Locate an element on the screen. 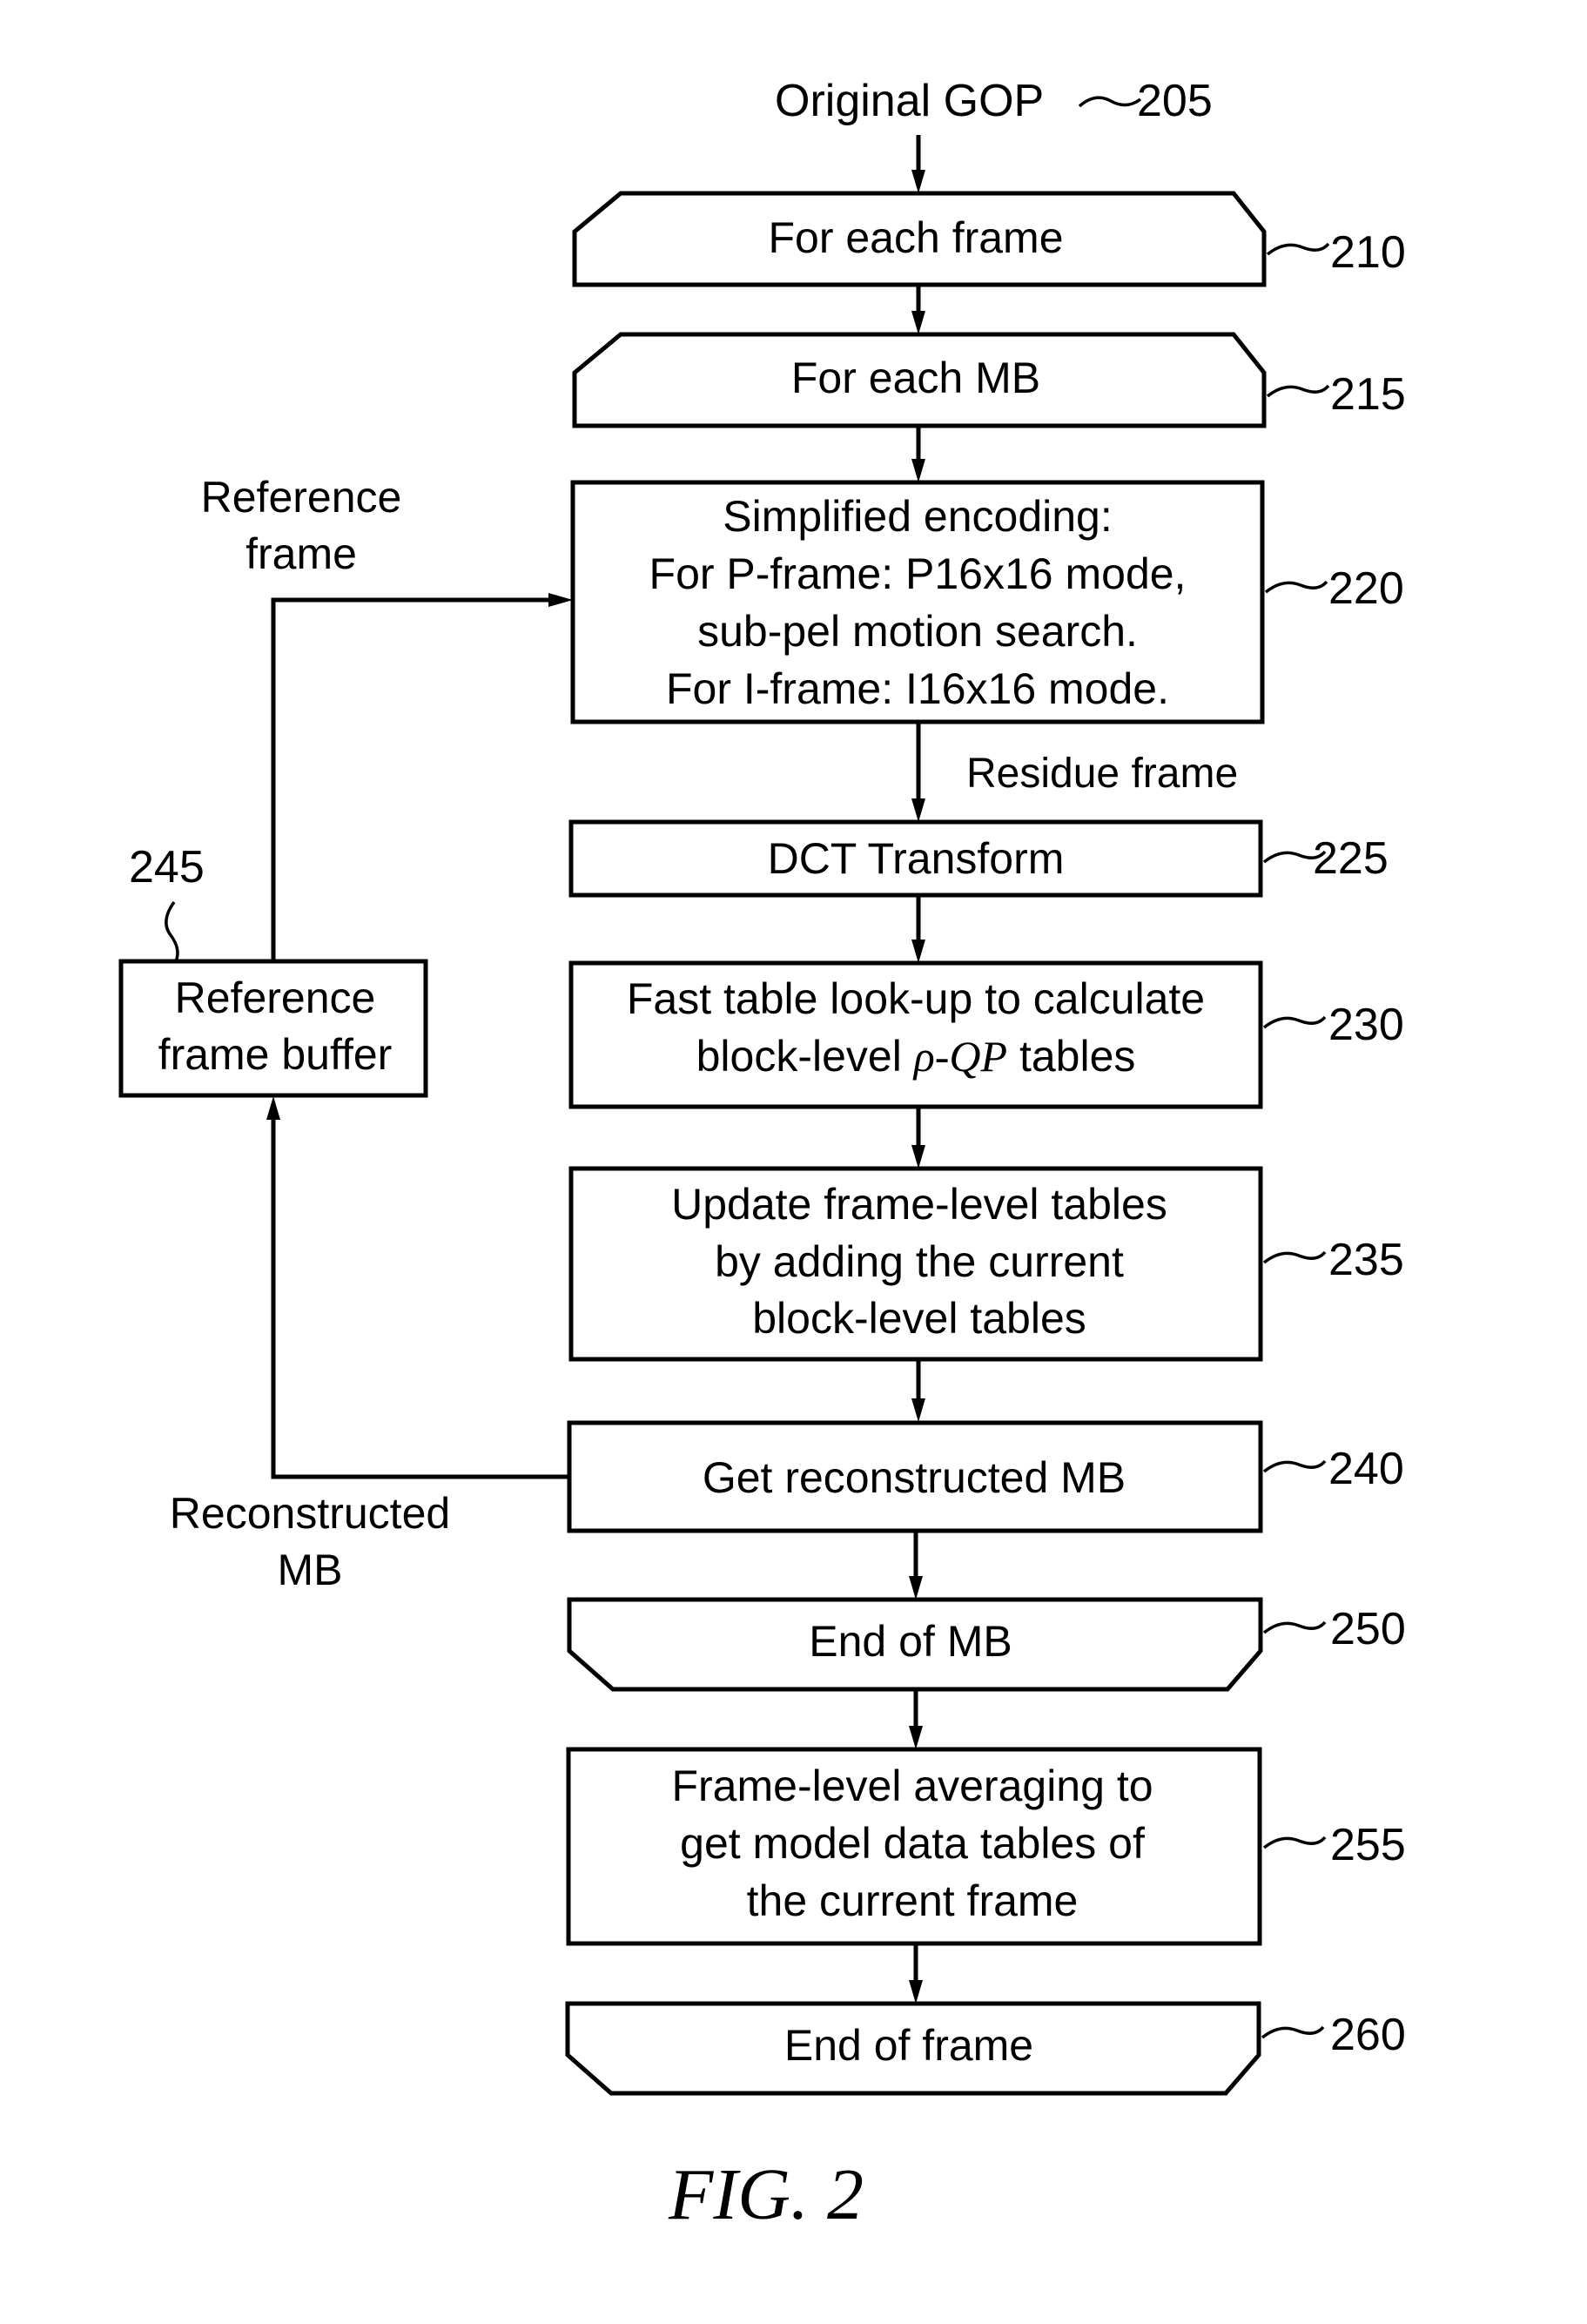  node-240-get-reconstructed-mb: Get reconstructed MB is located at coordinates (915, 1476).